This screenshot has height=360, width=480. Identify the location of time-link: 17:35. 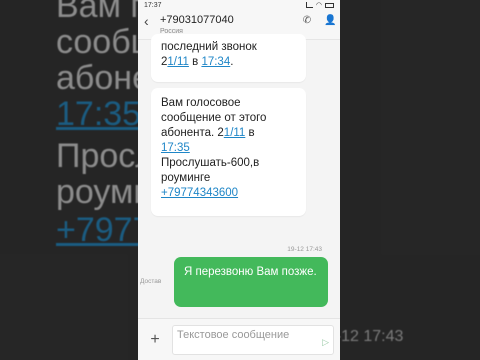
(175, 148).